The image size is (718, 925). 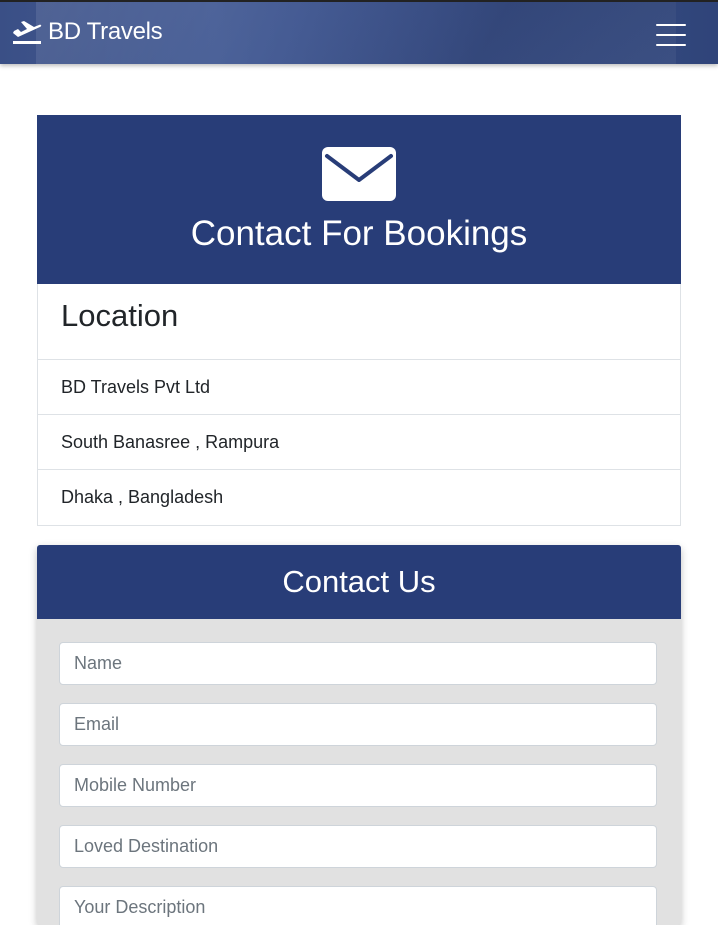 What do you see at coordinates (359, 442) in the screenshot?
I see `location-item: South Banasree , Rampura` at bounding box center [359, 442].